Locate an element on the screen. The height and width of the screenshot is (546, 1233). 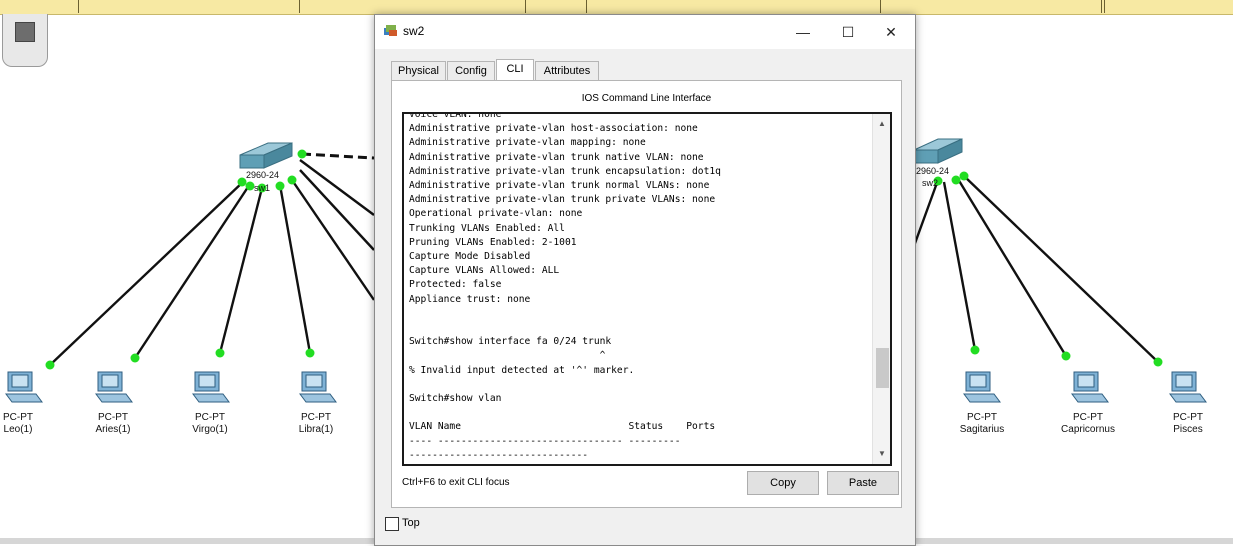
pc-name: Aries(1) is located at coordinates (113, 429).